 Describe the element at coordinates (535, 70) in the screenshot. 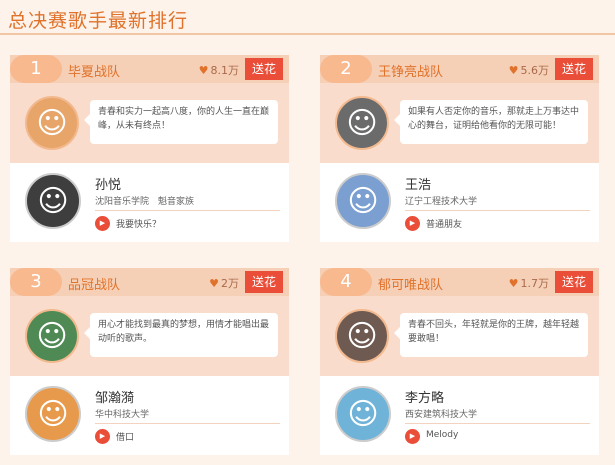

I see `vote-value: 5.6万` at that location.